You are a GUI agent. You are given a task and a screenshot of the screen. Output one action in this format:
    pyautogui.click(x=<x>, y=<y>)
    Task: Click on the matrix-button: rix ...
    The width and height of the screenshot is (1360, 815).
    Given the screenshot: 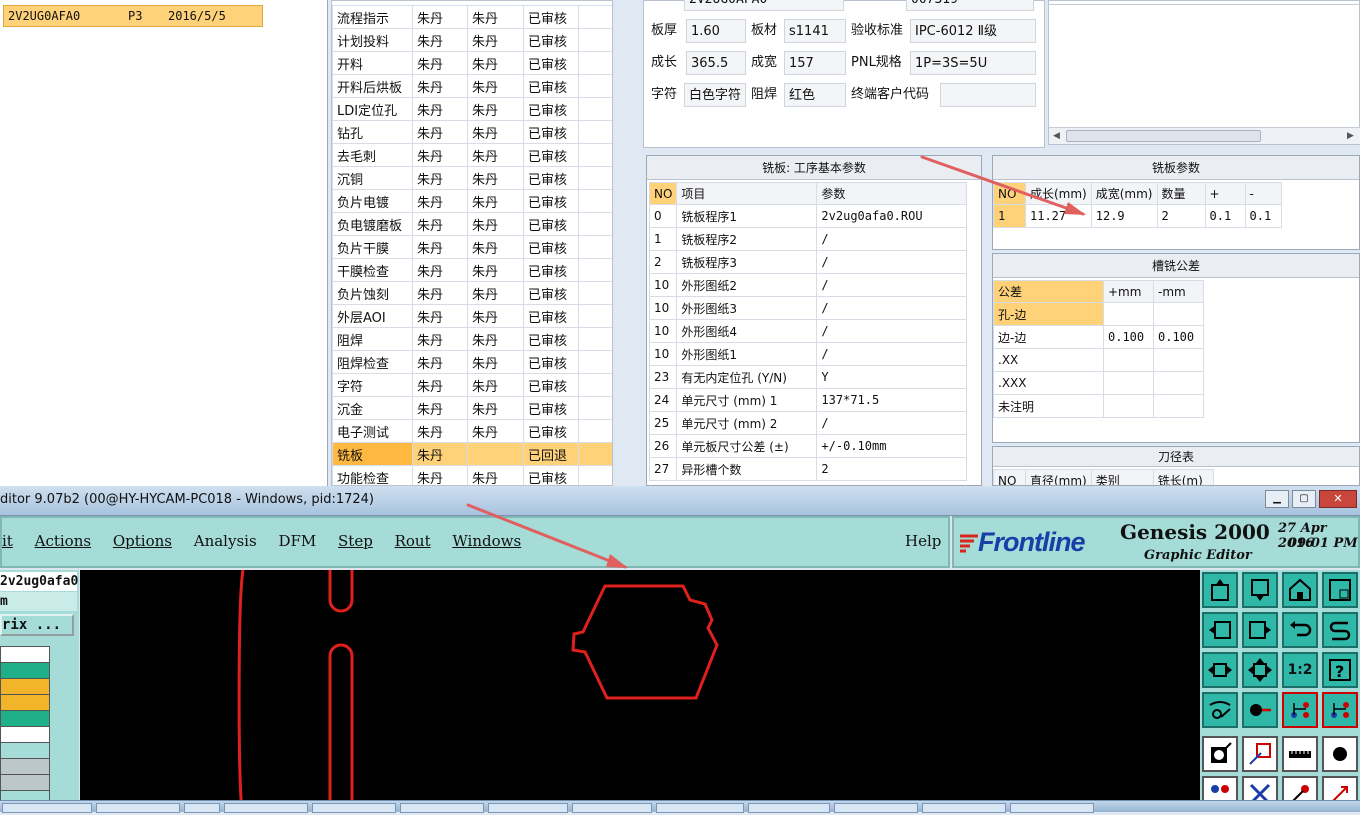 What is the action you would take?
    pyautogui.click(x=37, y=625)
    